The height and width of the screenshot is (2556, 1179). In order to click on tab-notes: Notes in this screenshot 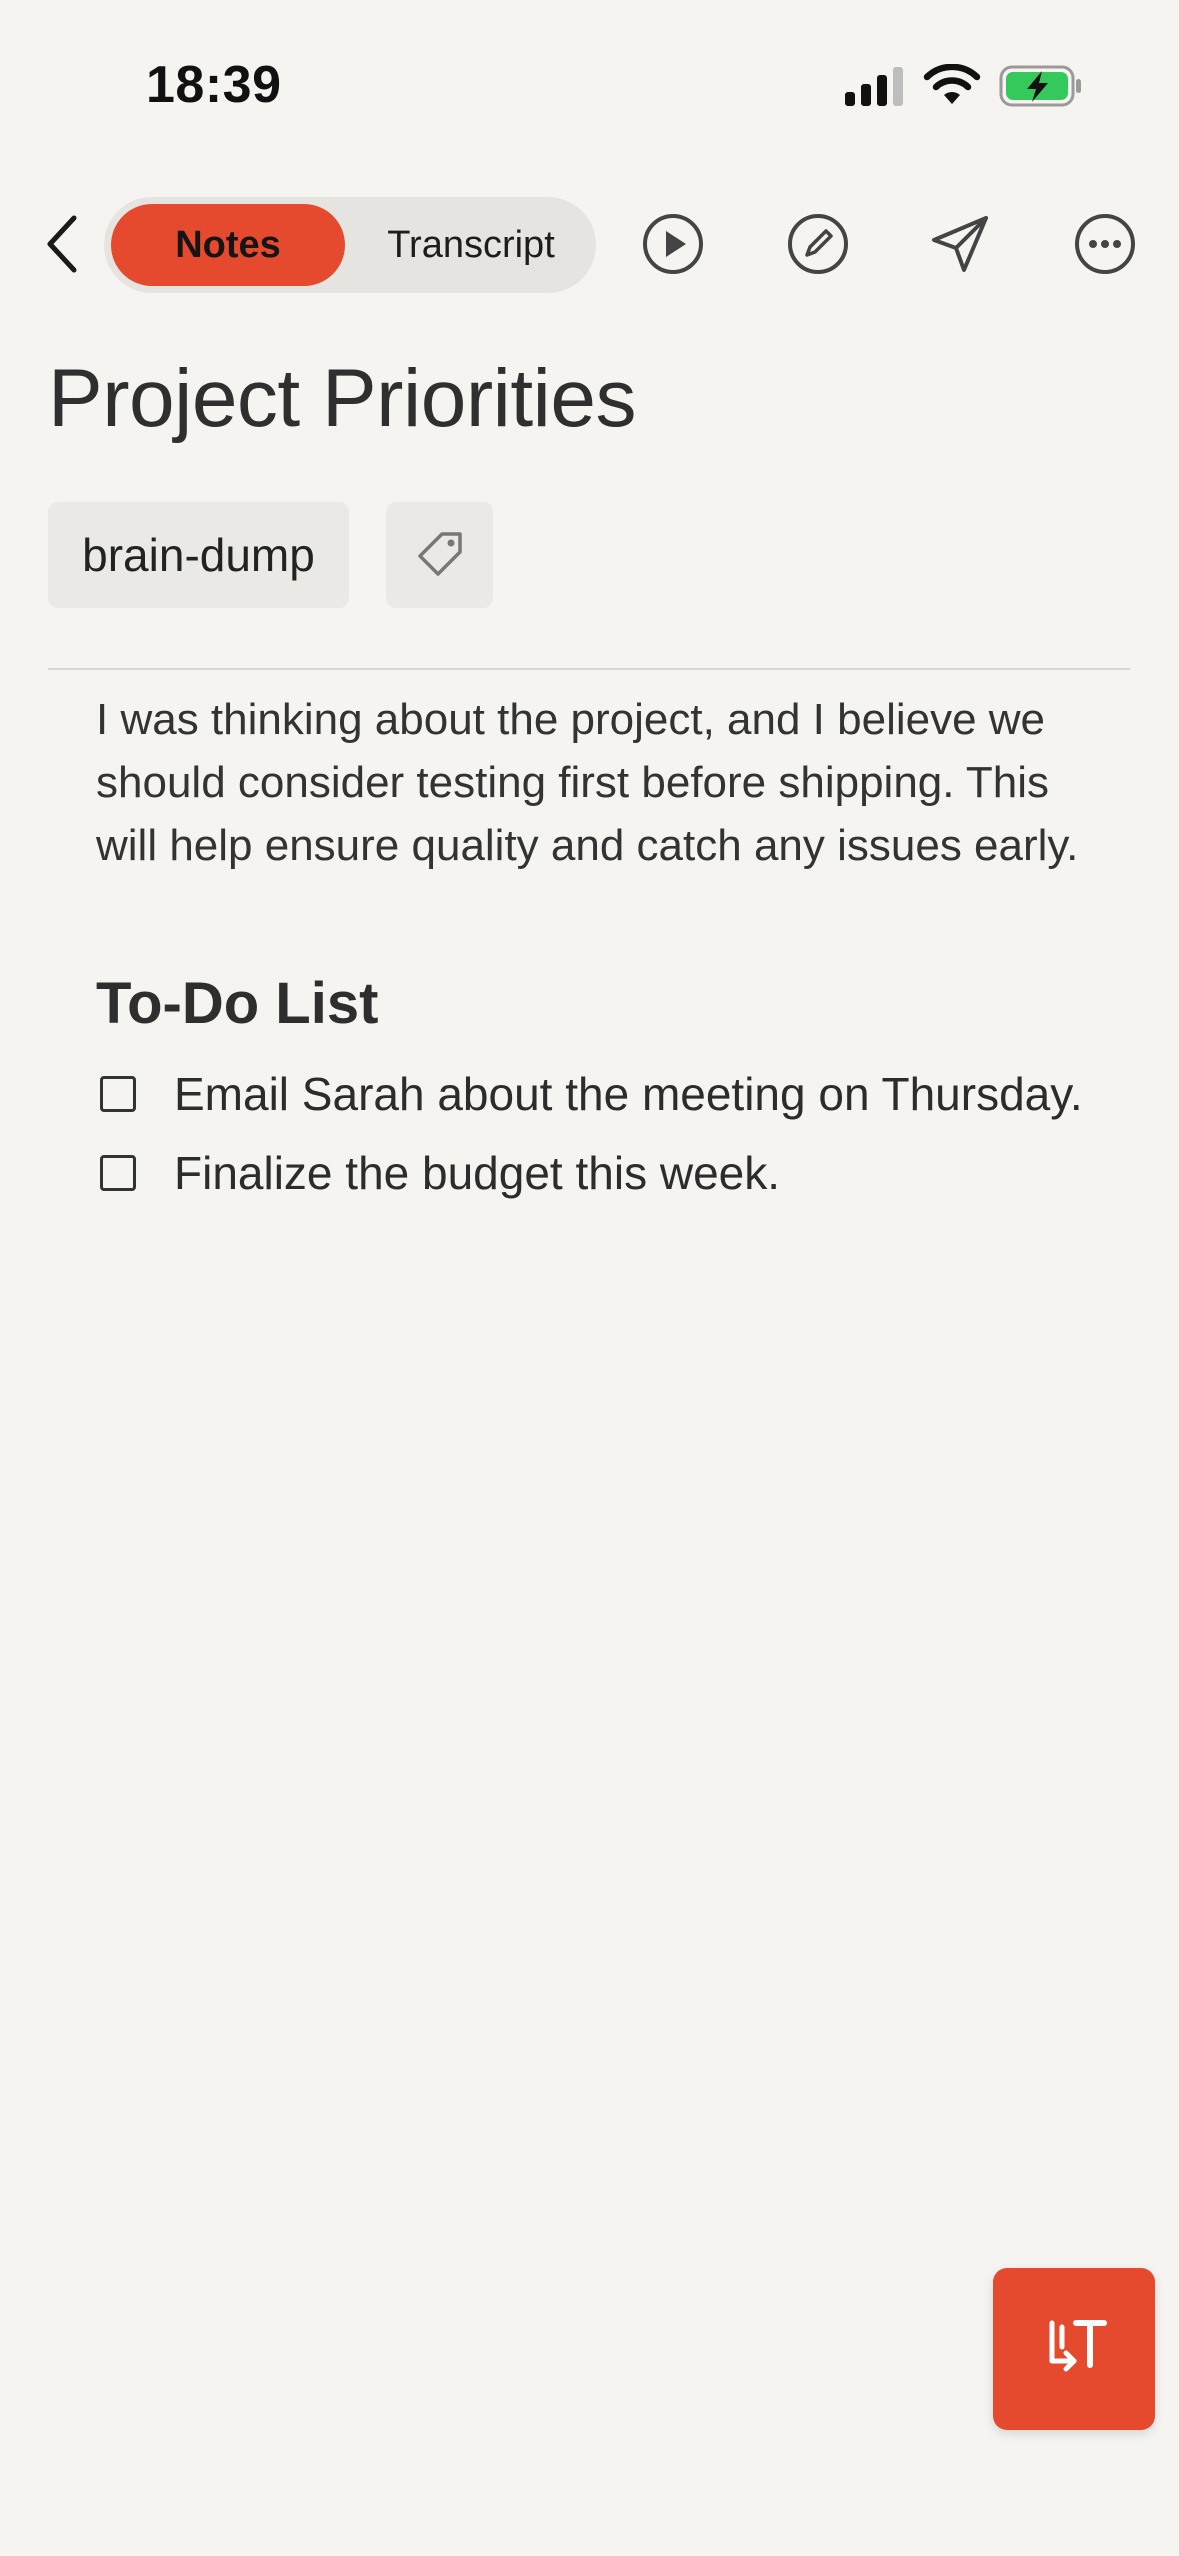, I will do `click(228, 245)`.